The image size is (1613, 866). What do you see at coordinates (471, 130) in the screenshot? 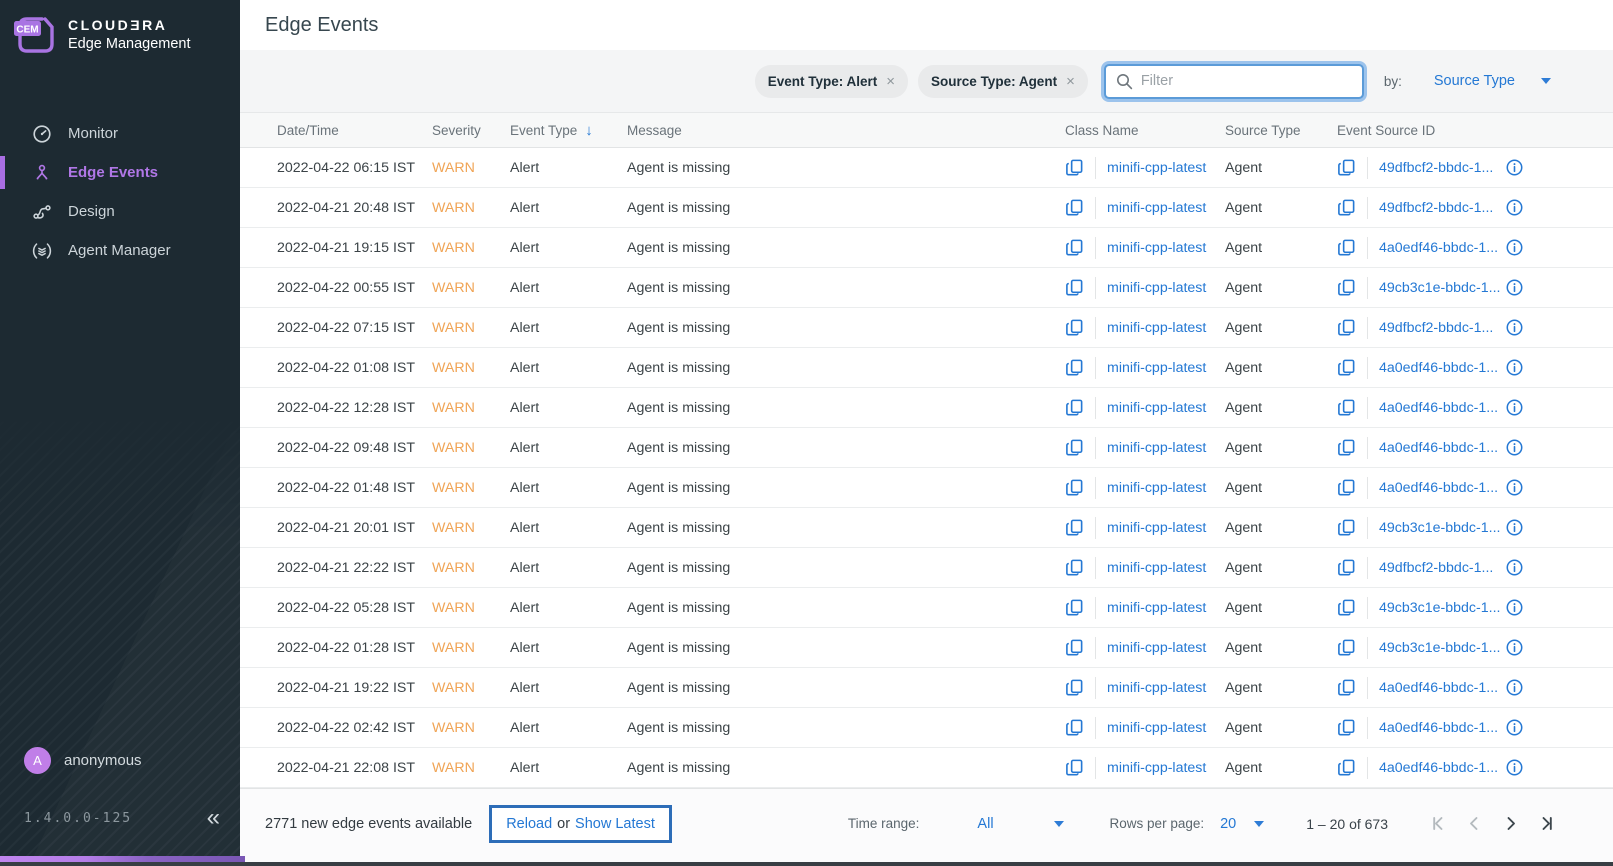
I see `col-severity: Severity` at bounding box center [471, 130].